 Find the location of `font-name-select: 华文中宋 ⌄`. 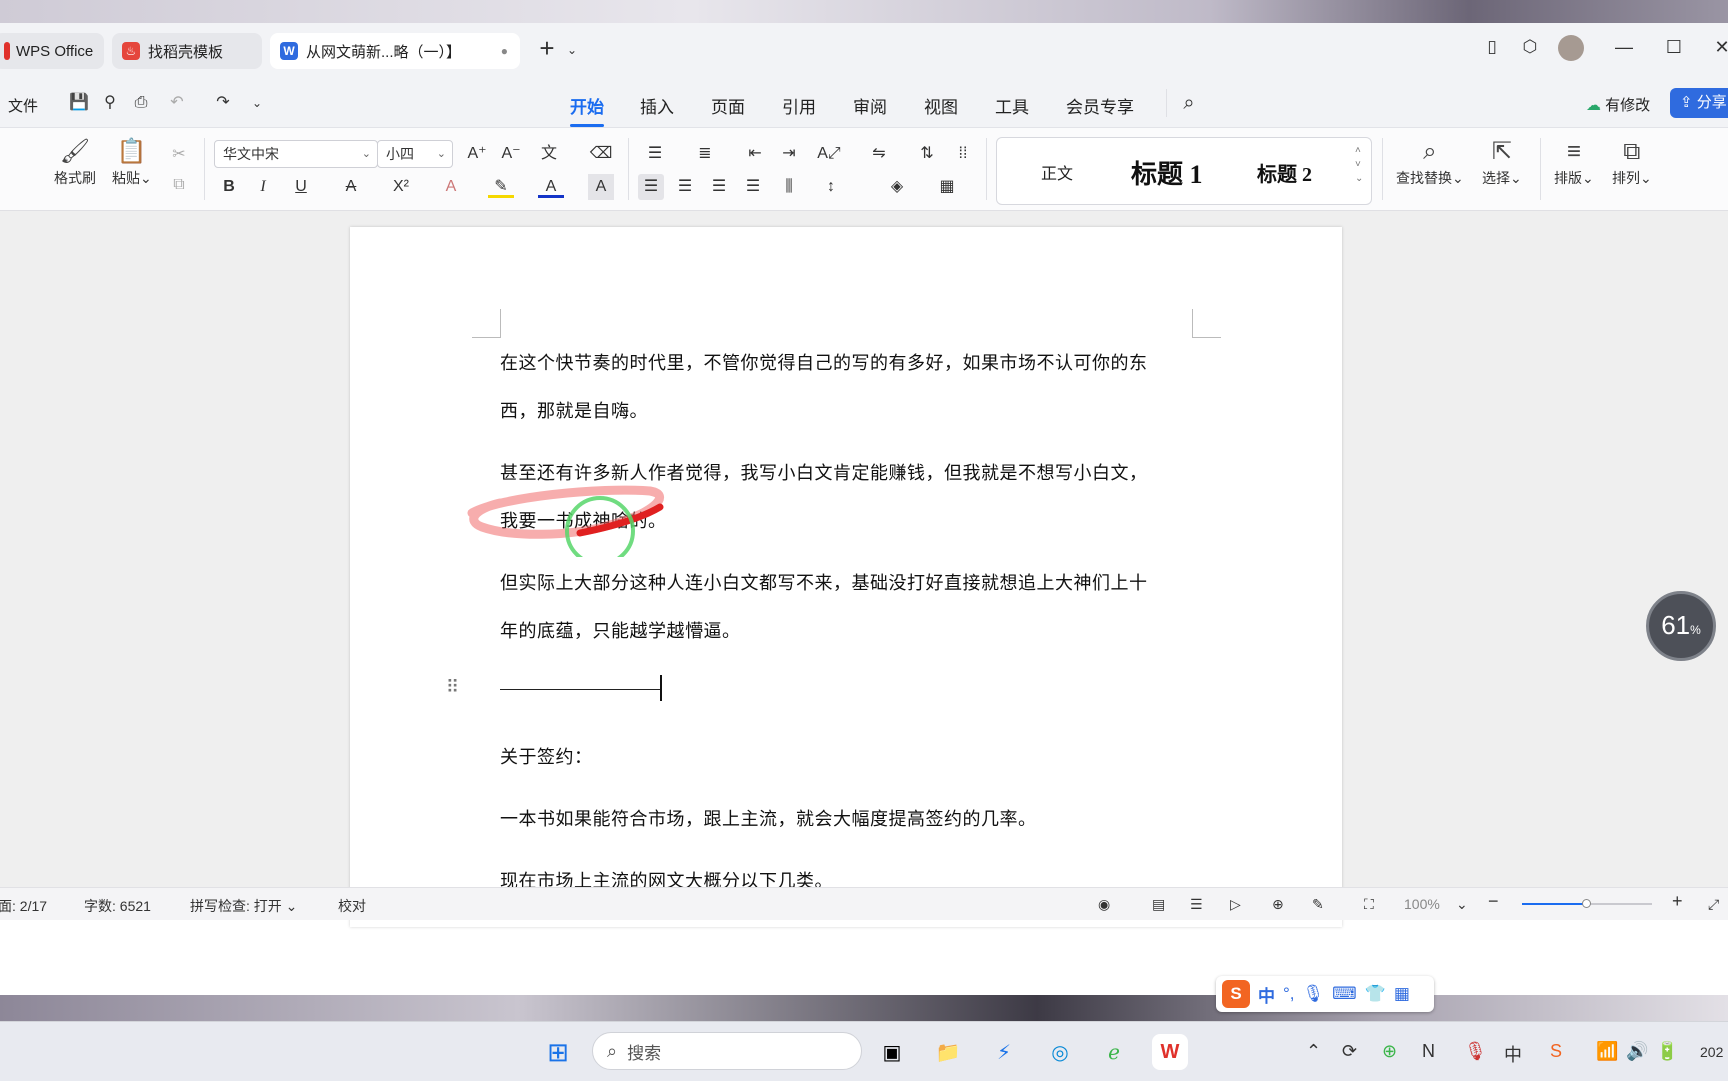

font-name-select: 华文中宋 ⌄ is located at coordinates (296, 154).